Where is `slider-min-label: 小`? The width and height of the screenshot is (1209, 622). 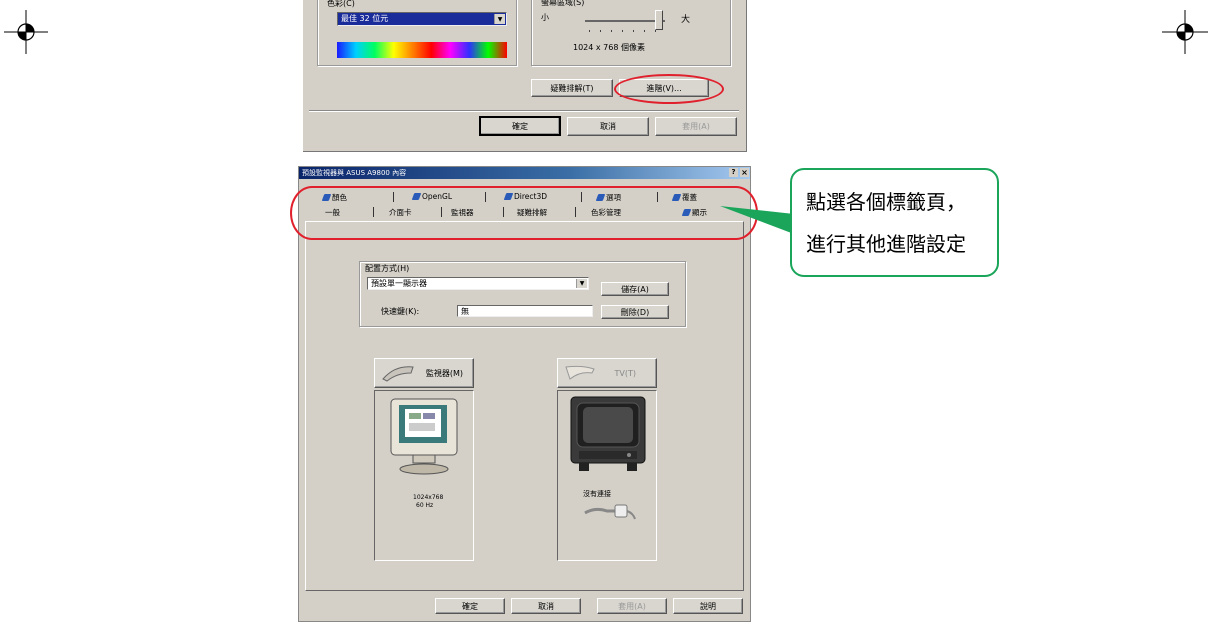
slider-min-label: 小 is located at coordinates (545, 17).